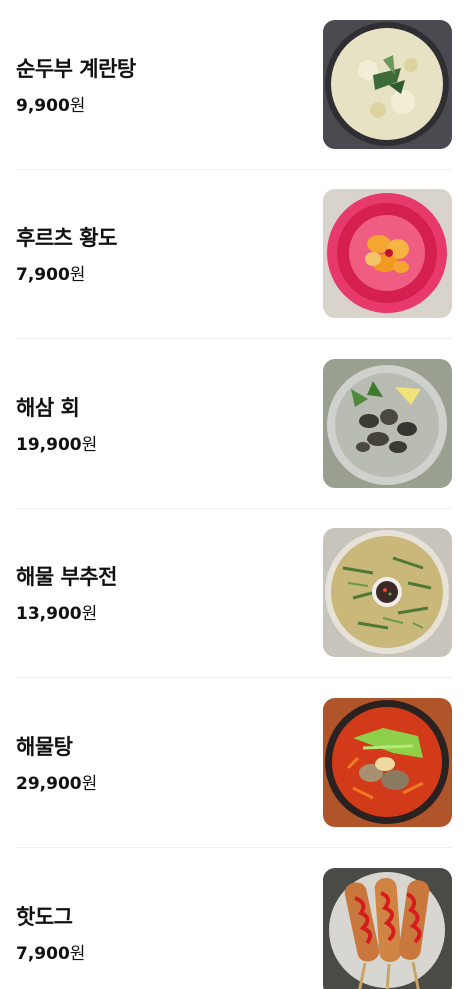 The image size is (466, 989). I want to click on menu-item-name: 순두부 계란탕, so click(76, 68).